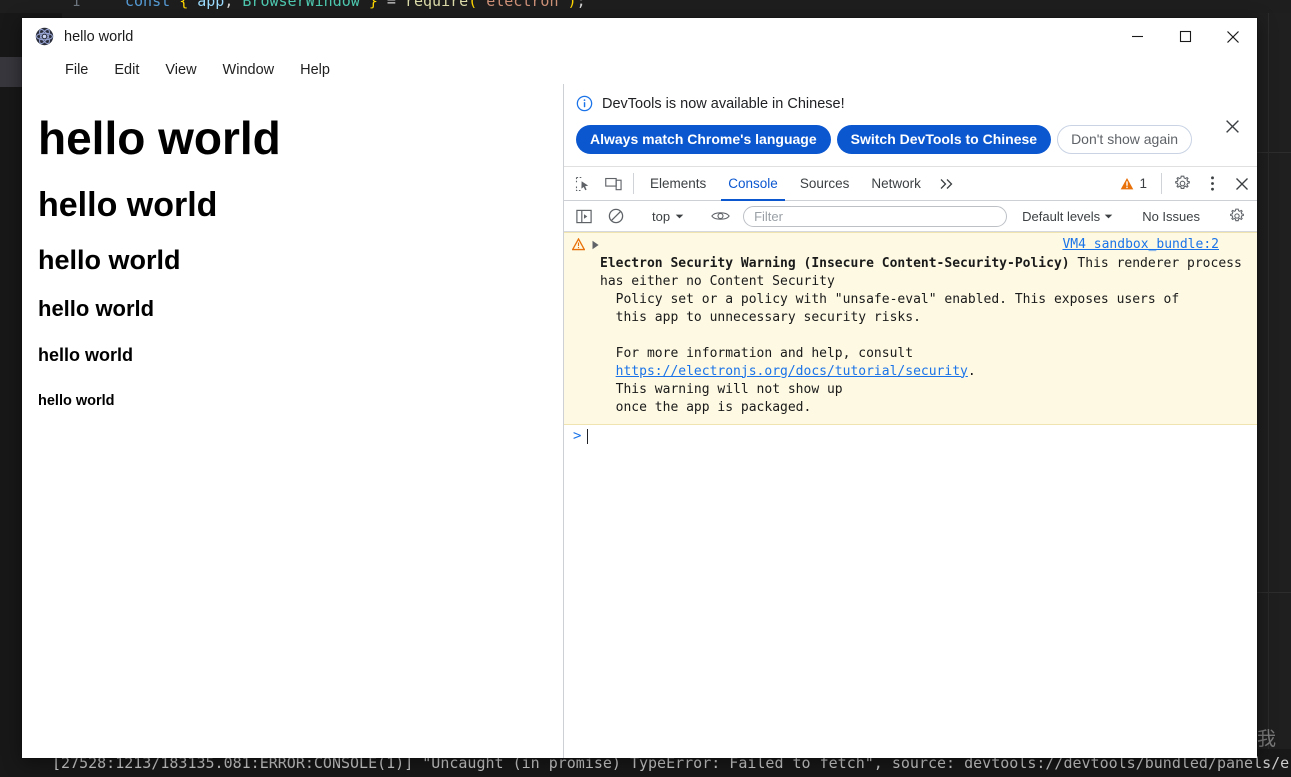  What do you see at coordinates (584, 103) in the screenshot?
I see `info-icon` at bounding box center [584, 103].